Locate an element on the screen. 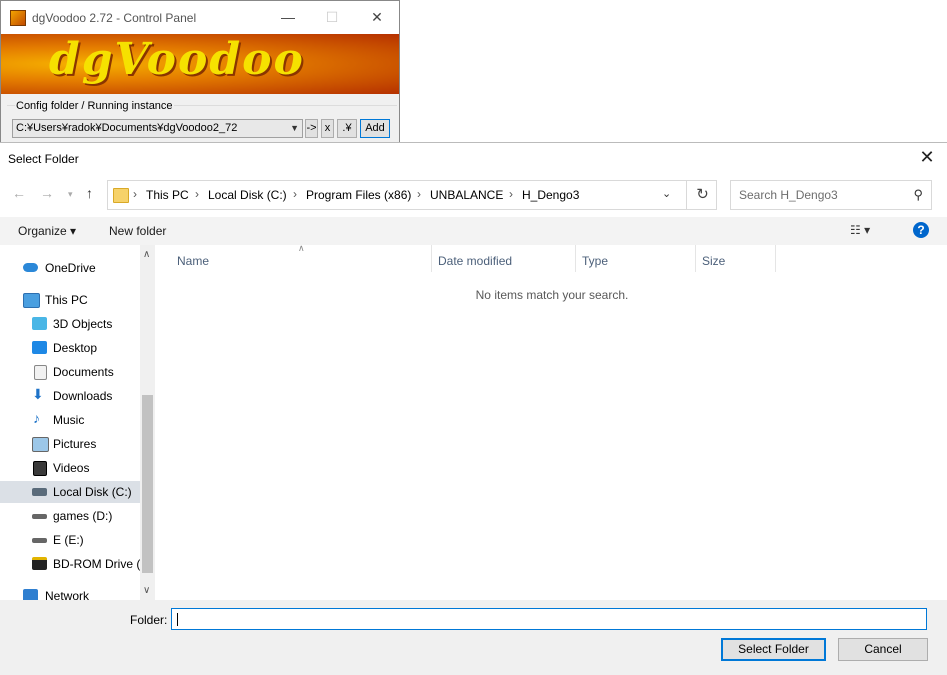 This screenshot has height=675, width=947. logo-text: dgVoodoo is located at coordinates (177, 59).